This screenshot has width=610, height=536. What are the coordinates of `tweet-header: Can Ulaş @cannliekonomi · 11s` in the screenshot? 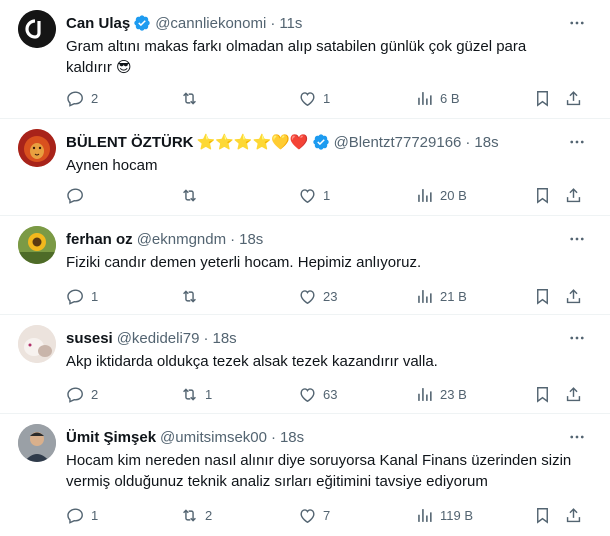 It's located at (184, 23).